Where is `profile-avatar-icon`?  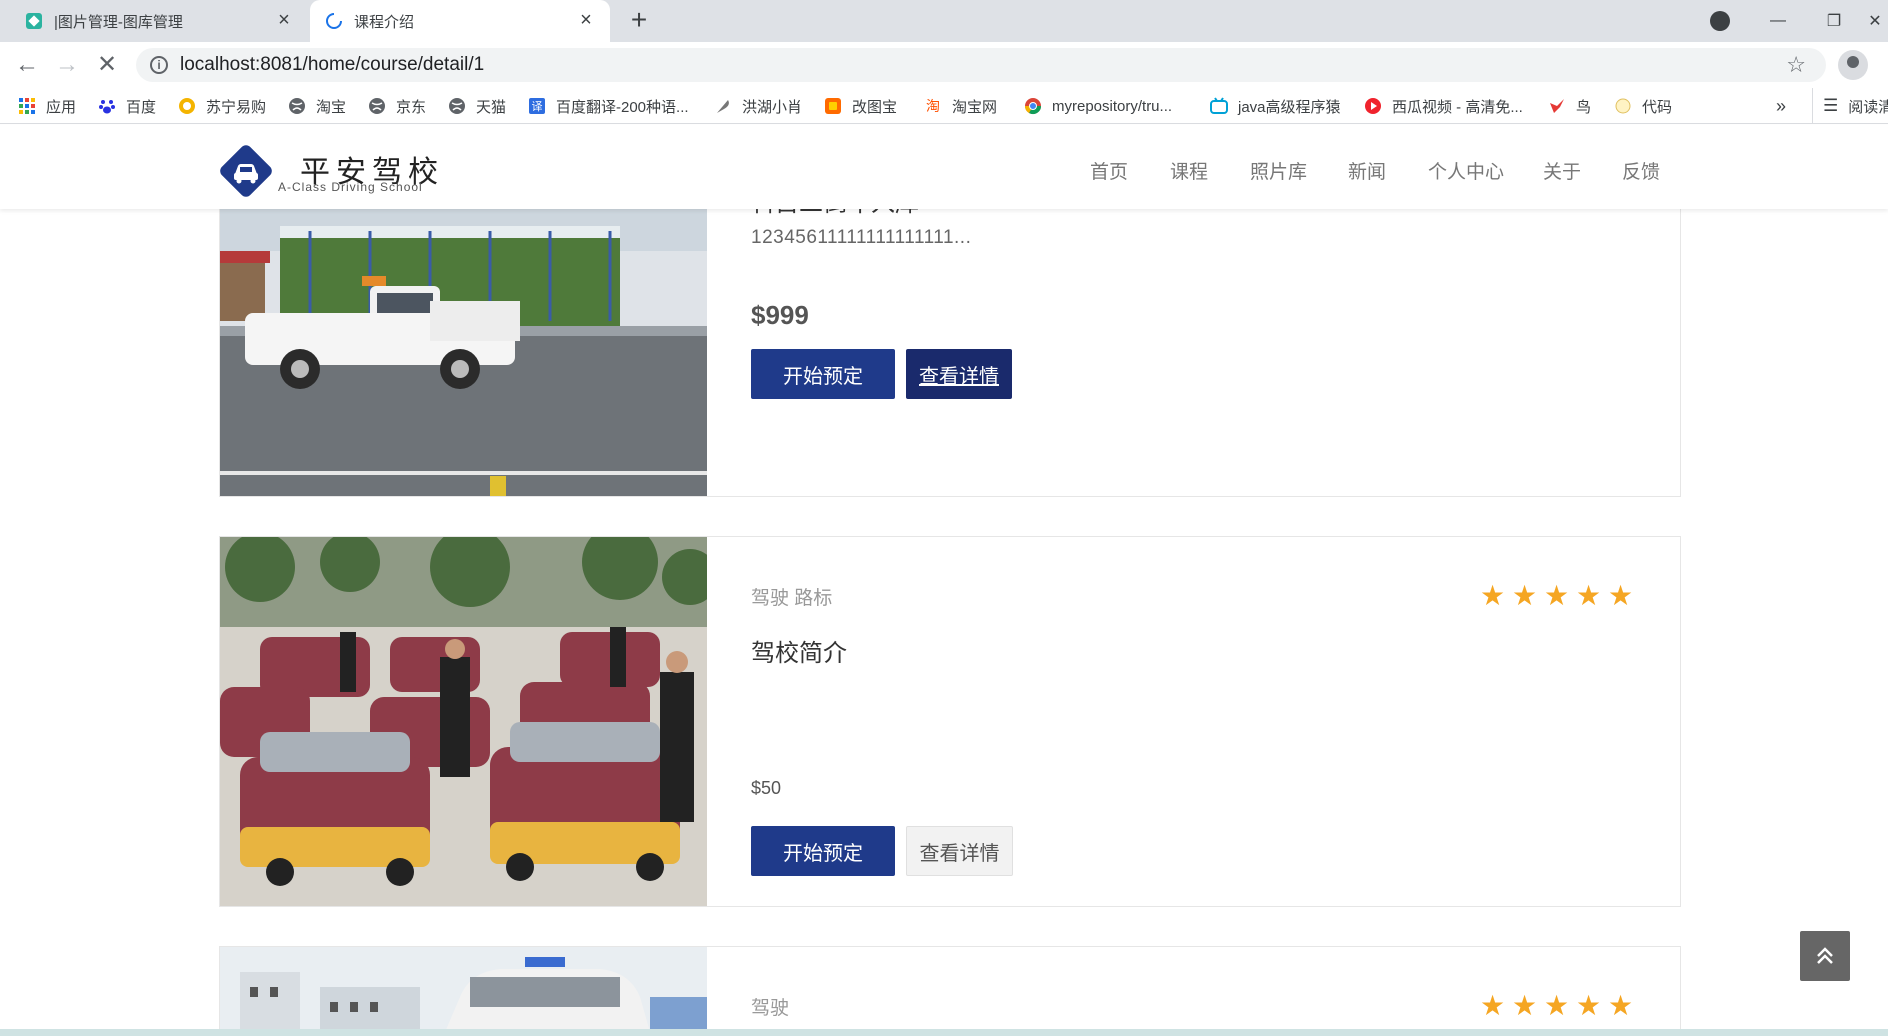 profile-avatar-icon is located at coordinates (1853, 65).